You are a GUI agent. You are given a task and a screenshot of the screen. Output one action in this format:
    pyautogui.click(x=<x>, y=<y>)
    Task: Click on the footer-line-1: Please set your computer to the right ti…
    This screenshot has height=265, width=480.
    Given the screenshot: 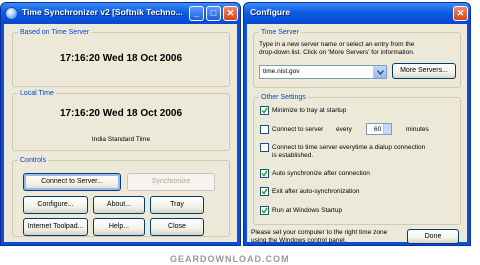 What is the action you would take?
    pyautogui.click(x=319, y=232)
    